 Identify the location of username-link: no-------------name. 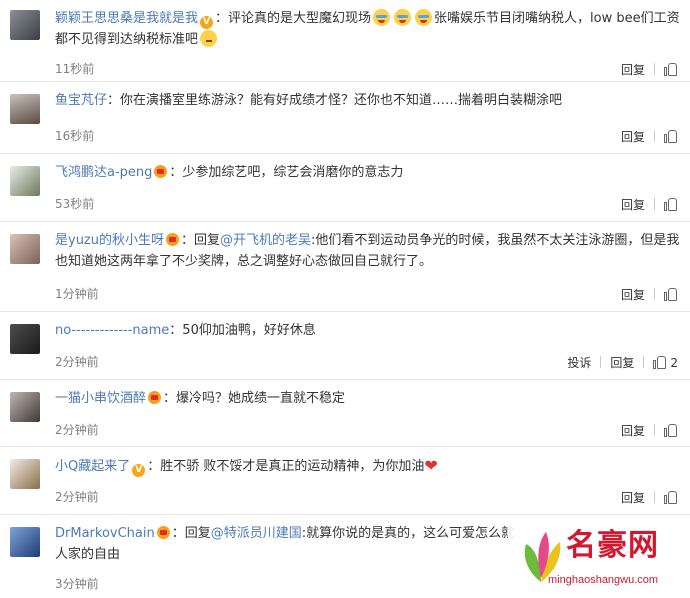
(112, 330).